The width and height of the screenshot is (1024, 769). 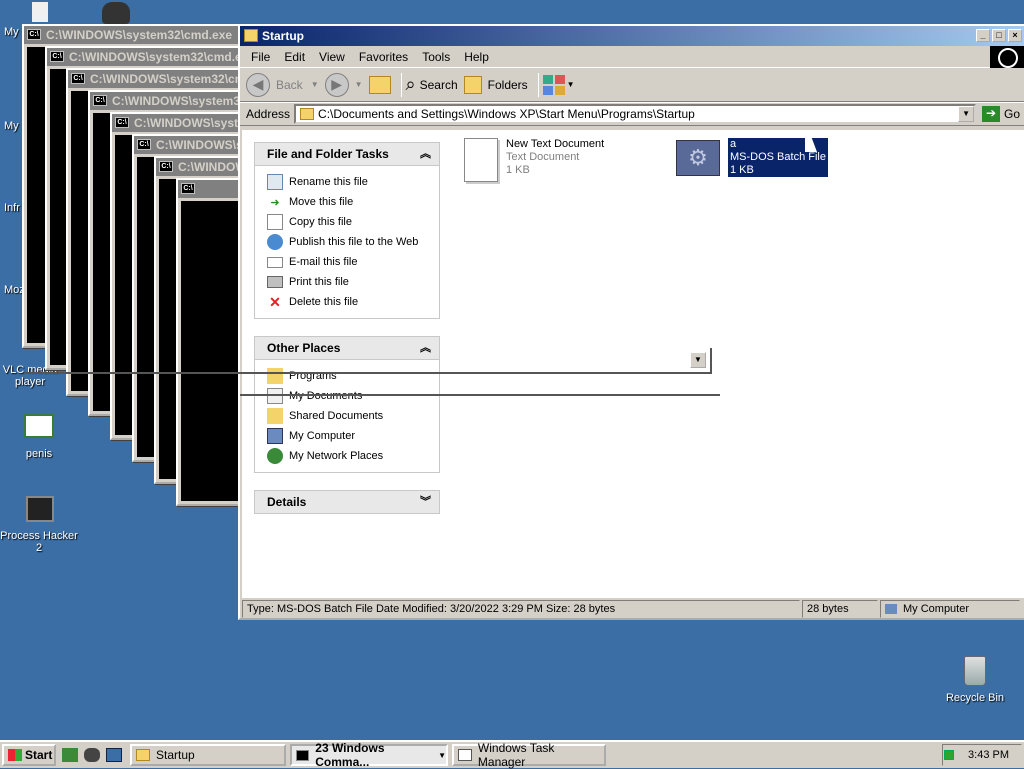 I want to click on windows-flag-icon, so click(x=15, y=755).